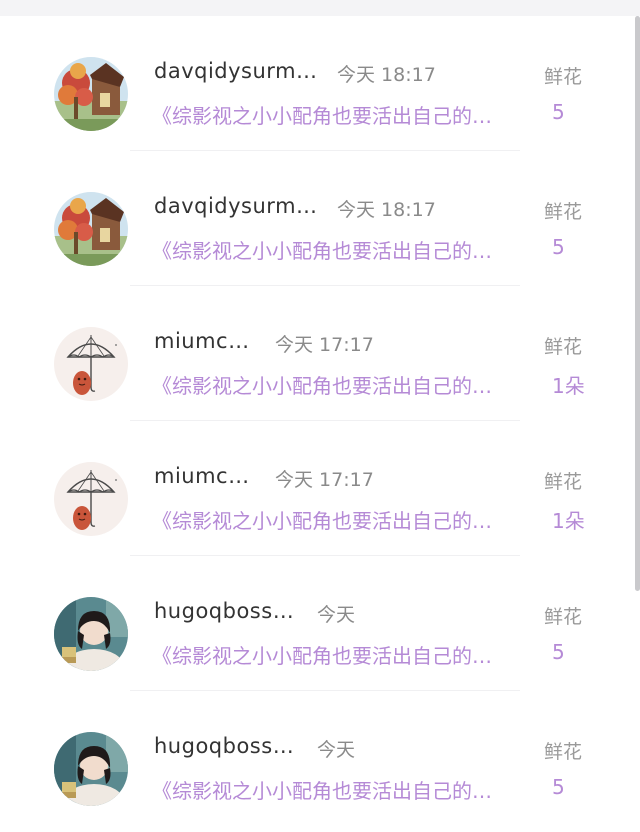 The height and width of the screenshot is (832, 640). Describe the element at coordinates (637, 303) in the screenshot. I see `scrollbar` at that location.